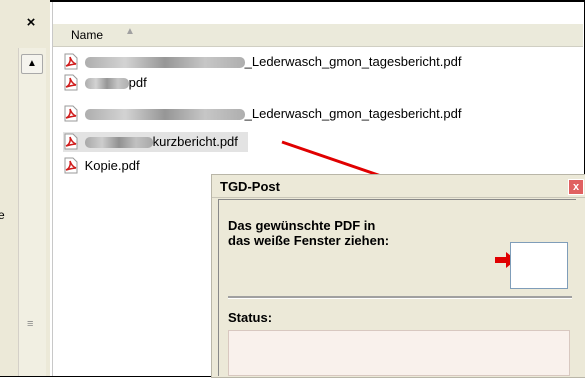 The height and width of the screenshot is (378, 585). I want to click on status-label: Status:, so click(250, 317).